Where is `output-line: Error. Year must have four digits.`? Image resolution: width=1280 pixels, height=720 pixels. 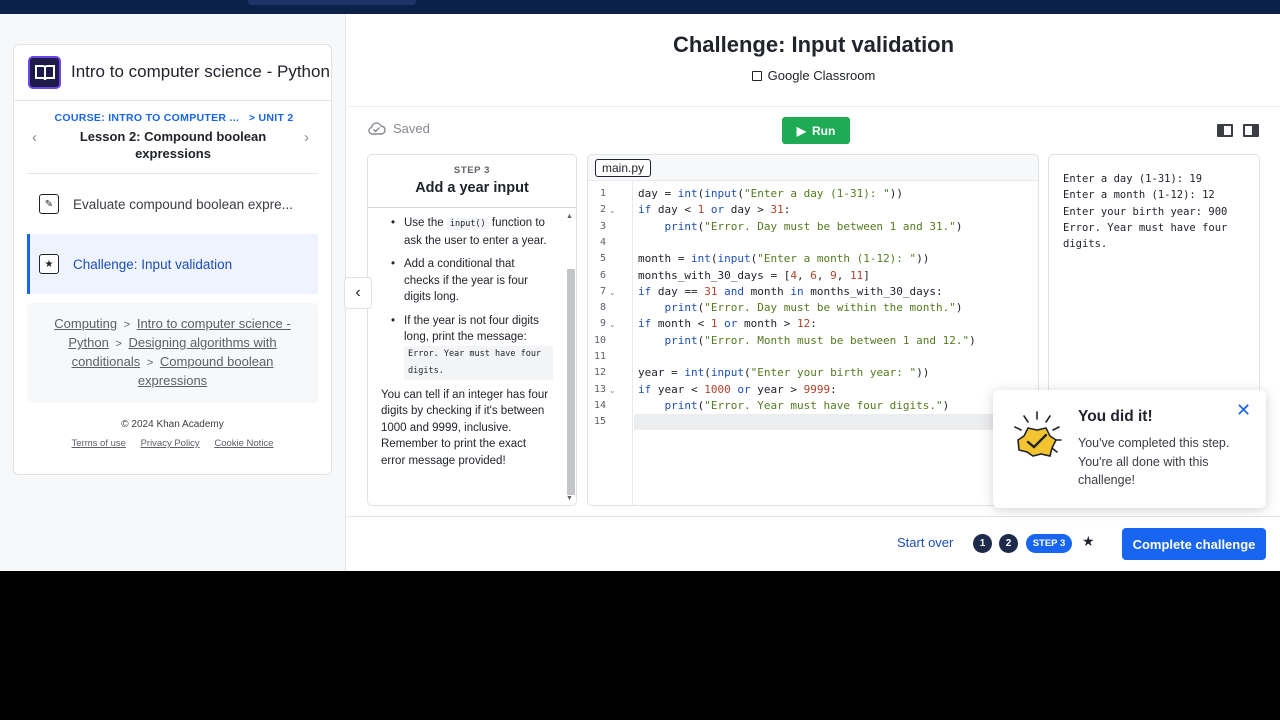 output-line: Error. Year must have four digits. is located at coordinates (1148, 236).